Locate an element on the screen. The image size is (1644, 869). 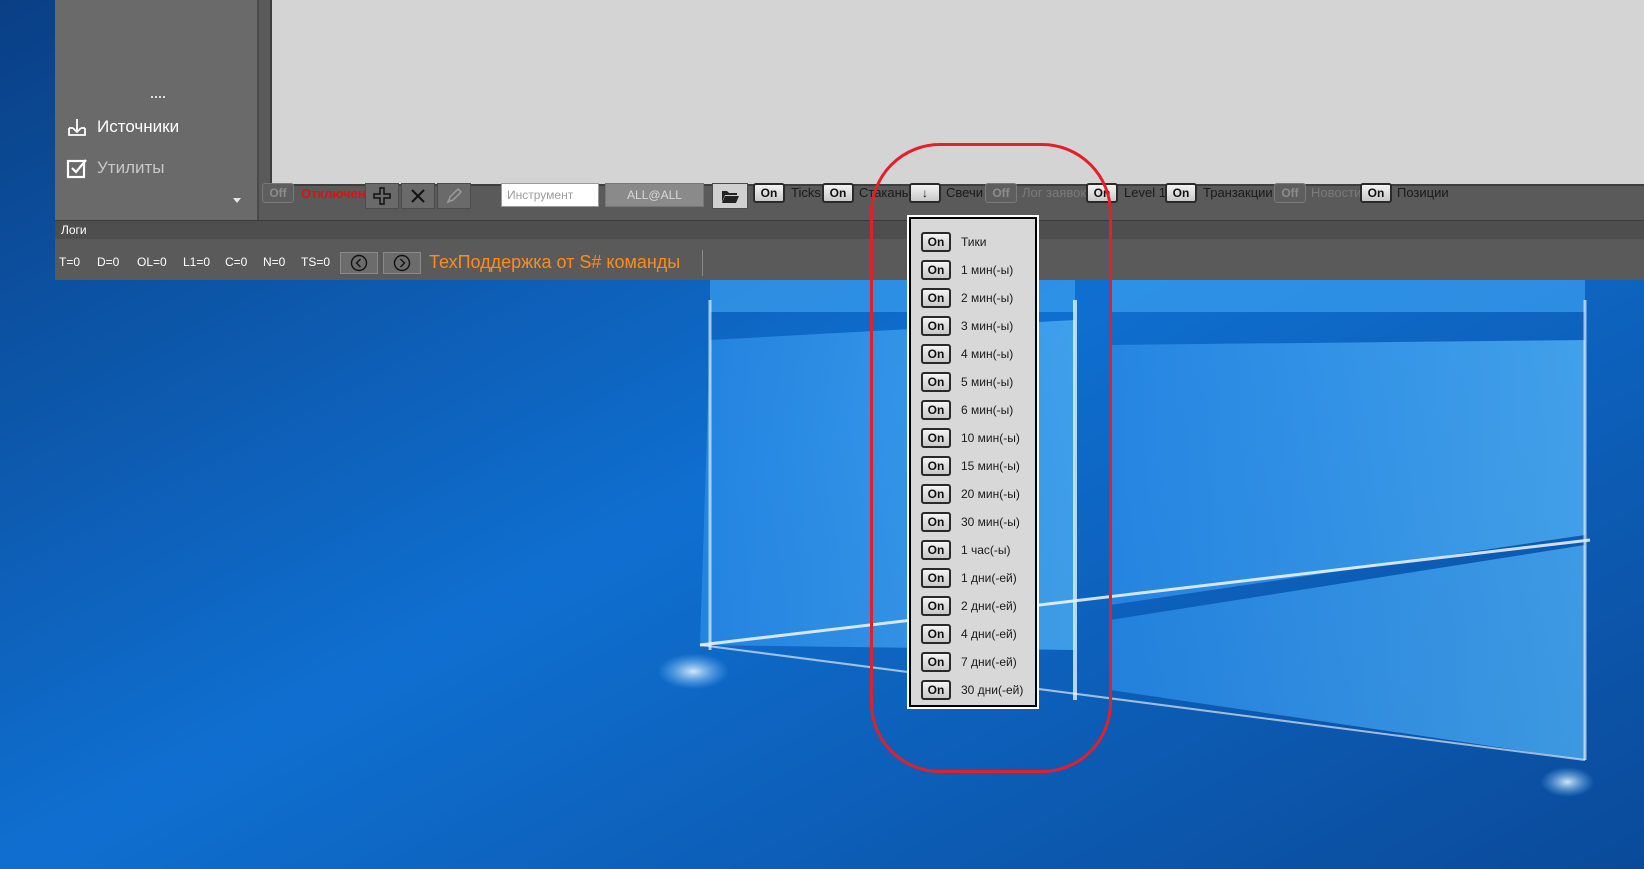
close-icon is located at coordinates (418, 196).